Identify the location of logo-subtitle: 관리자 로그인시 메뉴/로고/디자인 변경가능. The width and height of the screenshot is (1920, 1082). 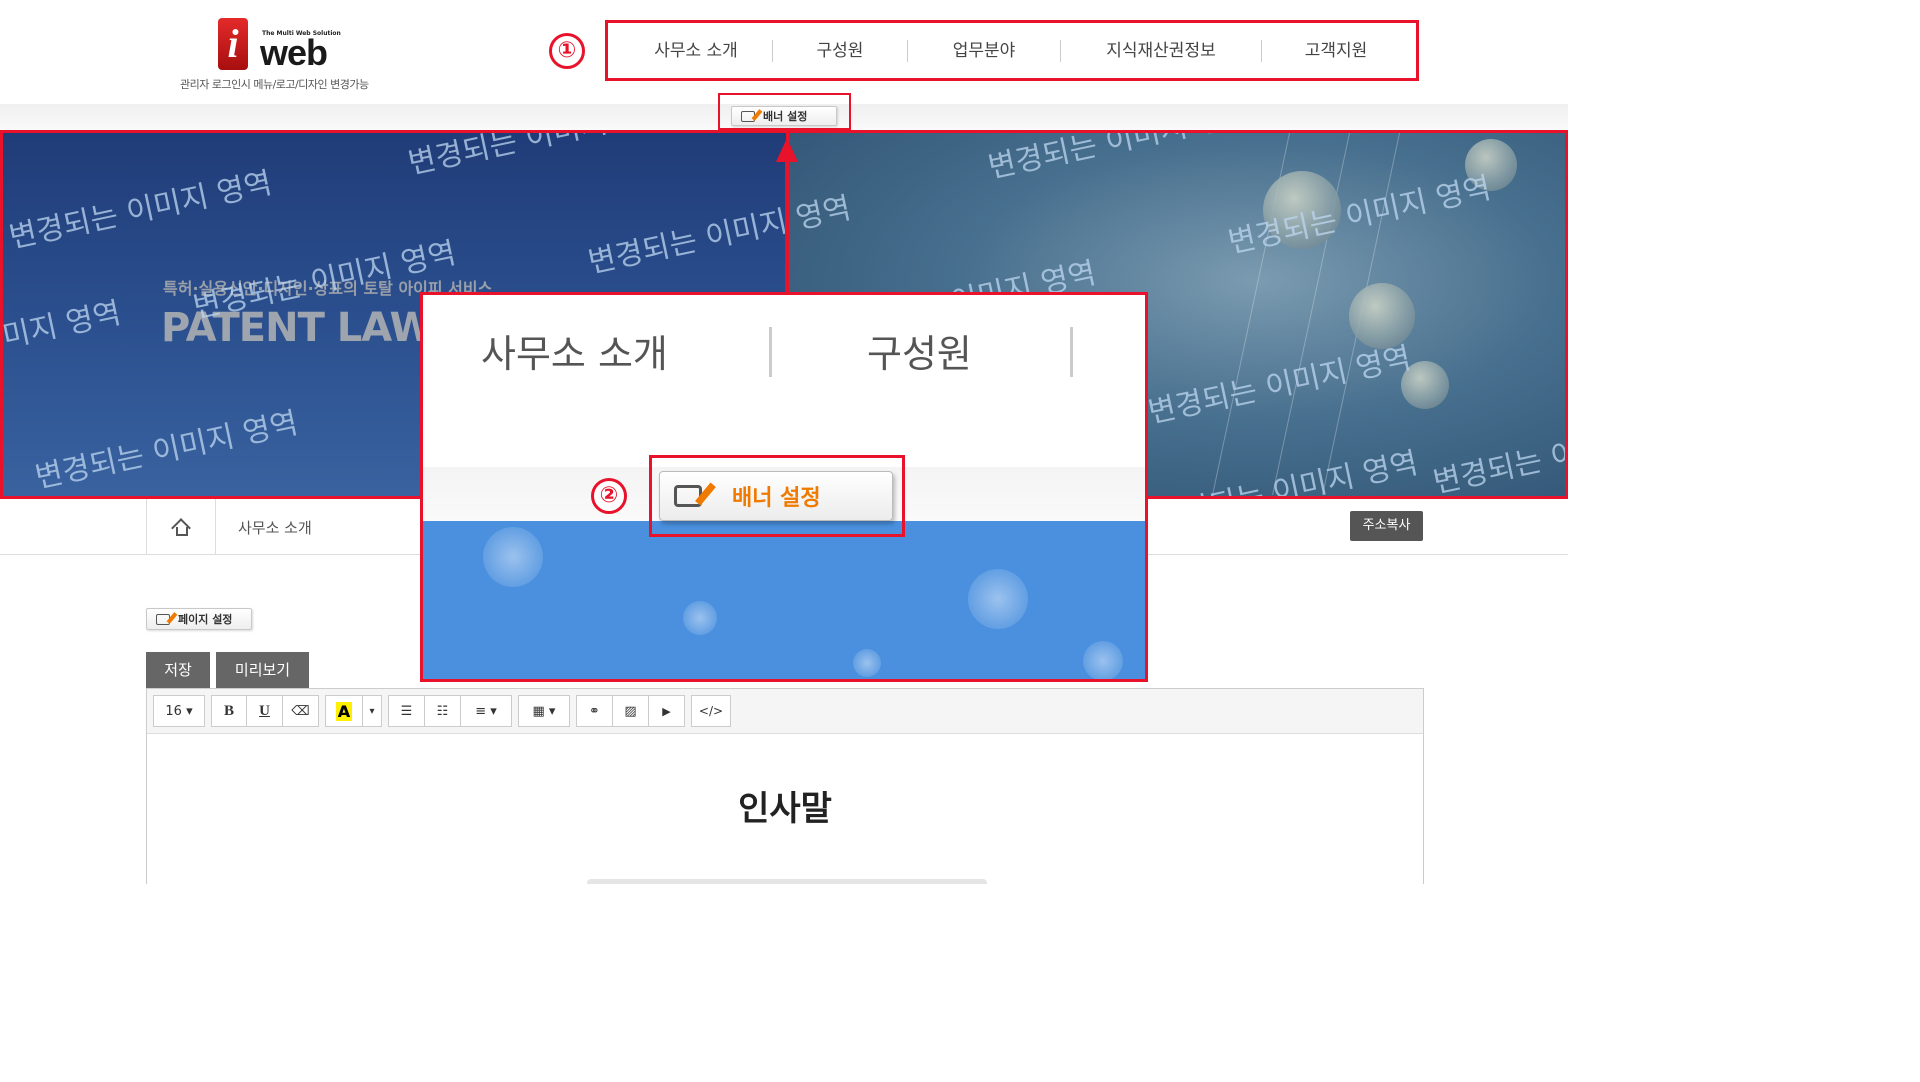
(274, 84).